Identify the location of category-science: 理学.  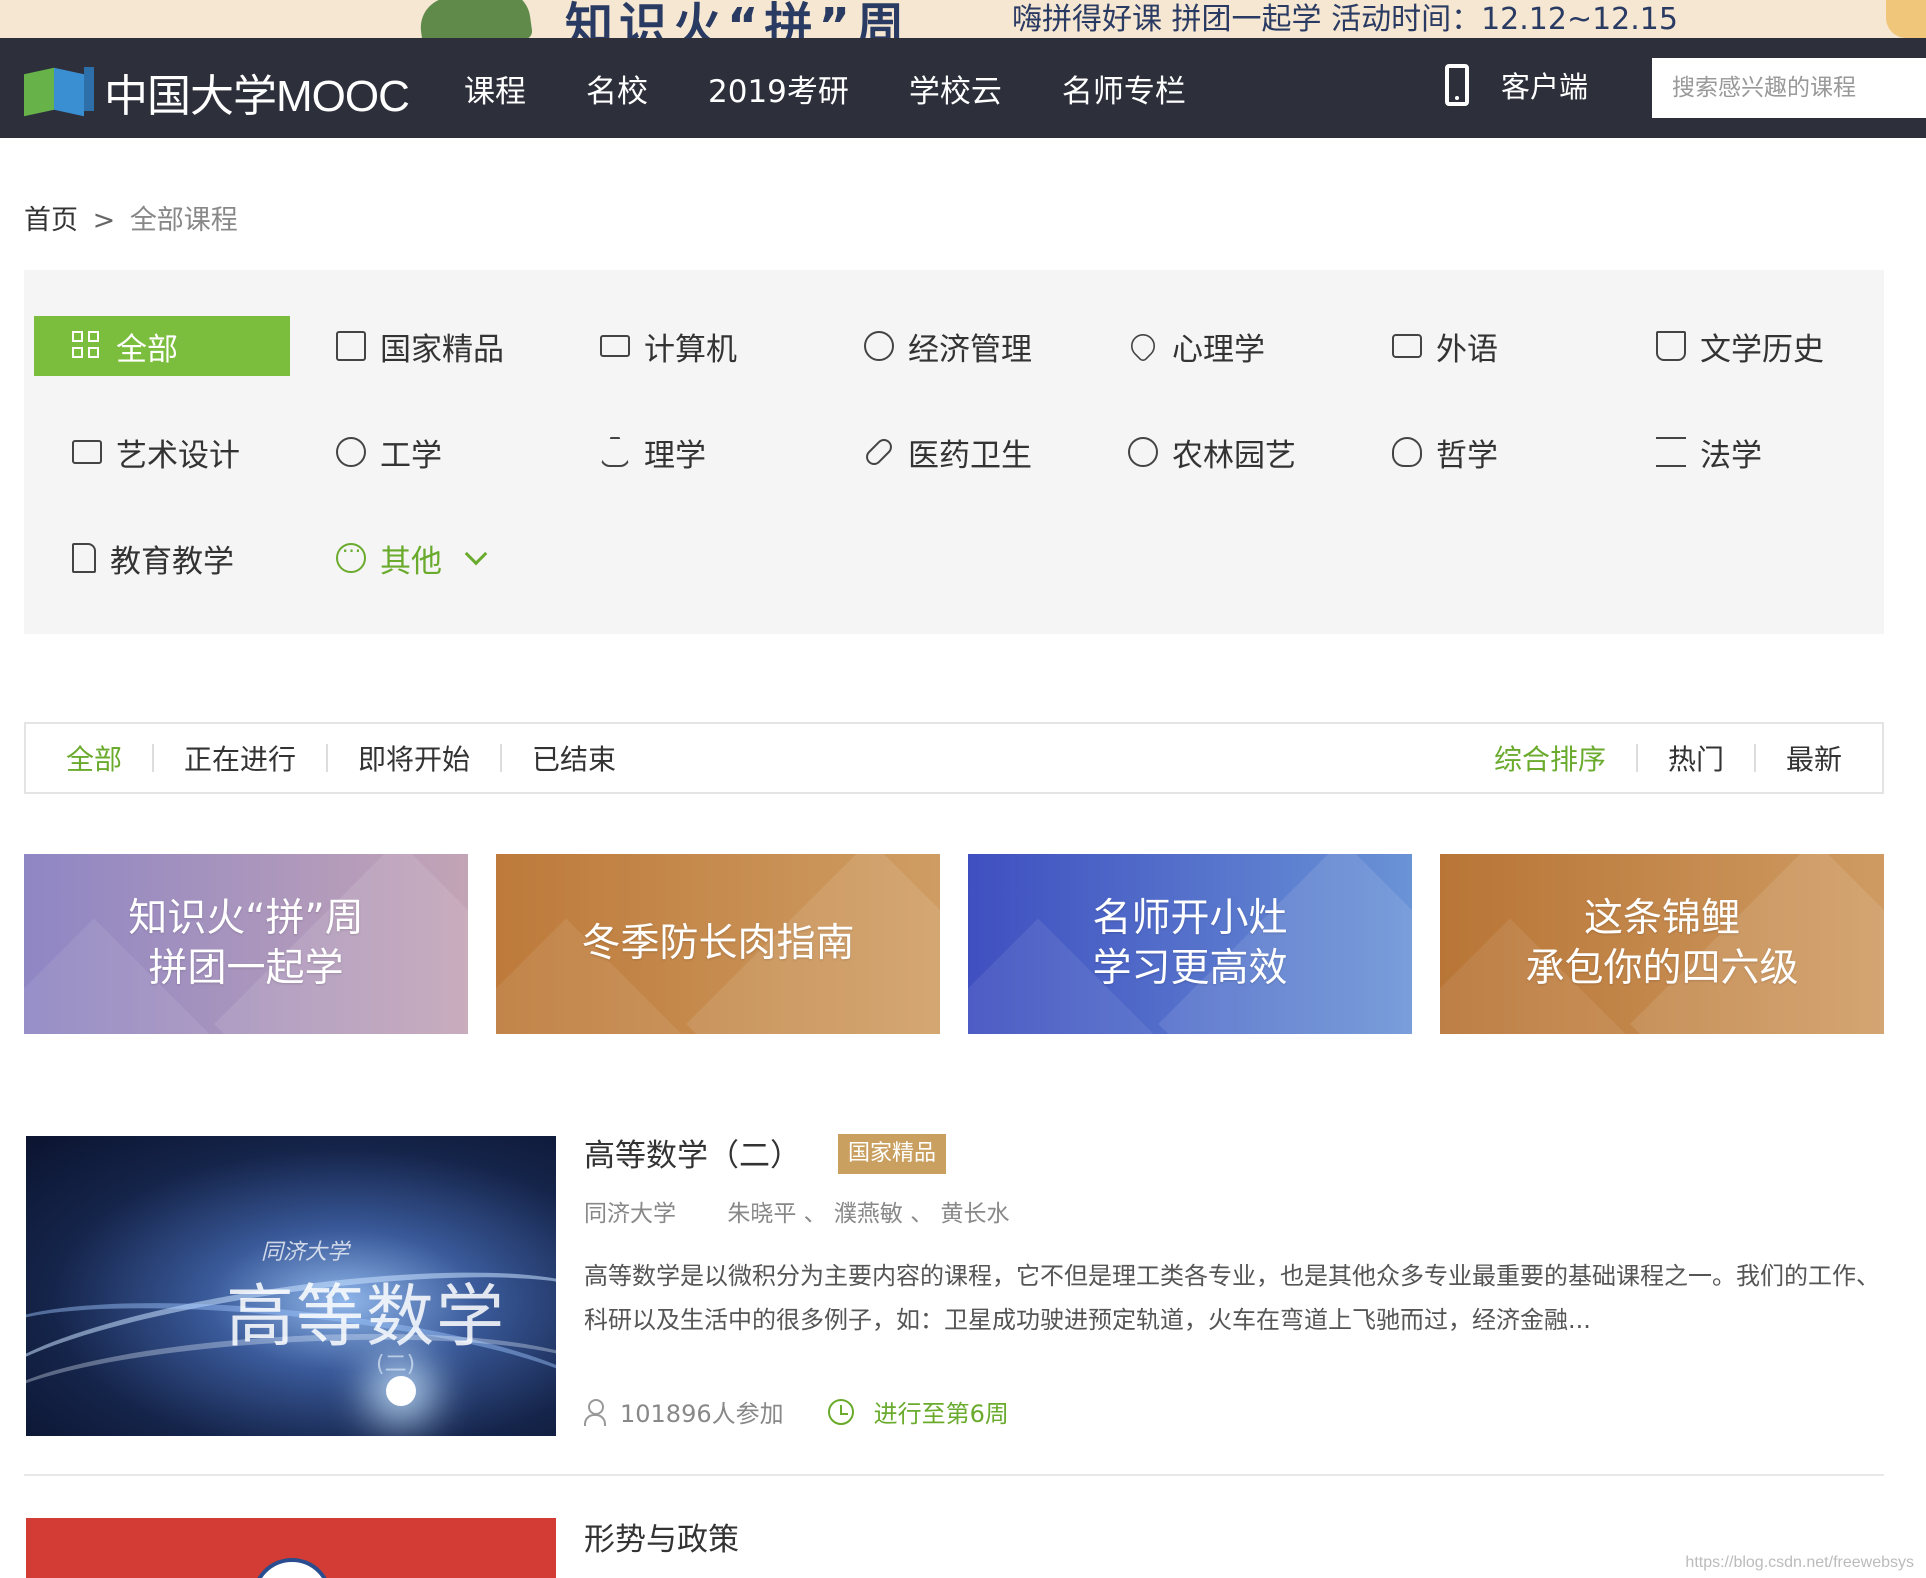
(653, 452).